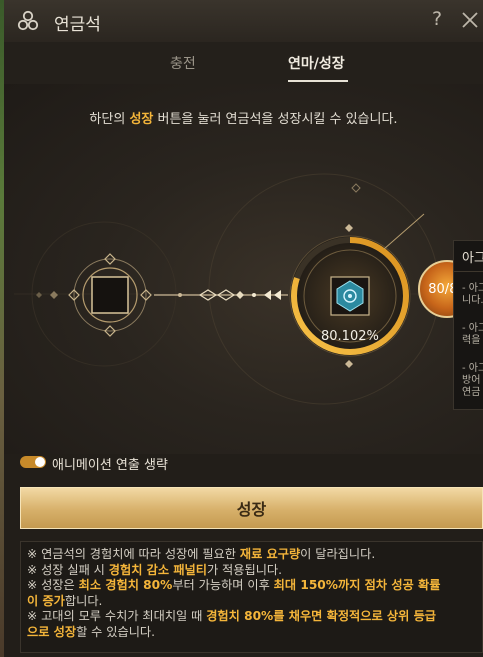 The width and height of the screenshot is (483, 657). What do you see at coordinates (110, 465) in the screenshot?
I see `skip-animation-label: 애니메이션 연출 생략` at bounding box center [110, 465].